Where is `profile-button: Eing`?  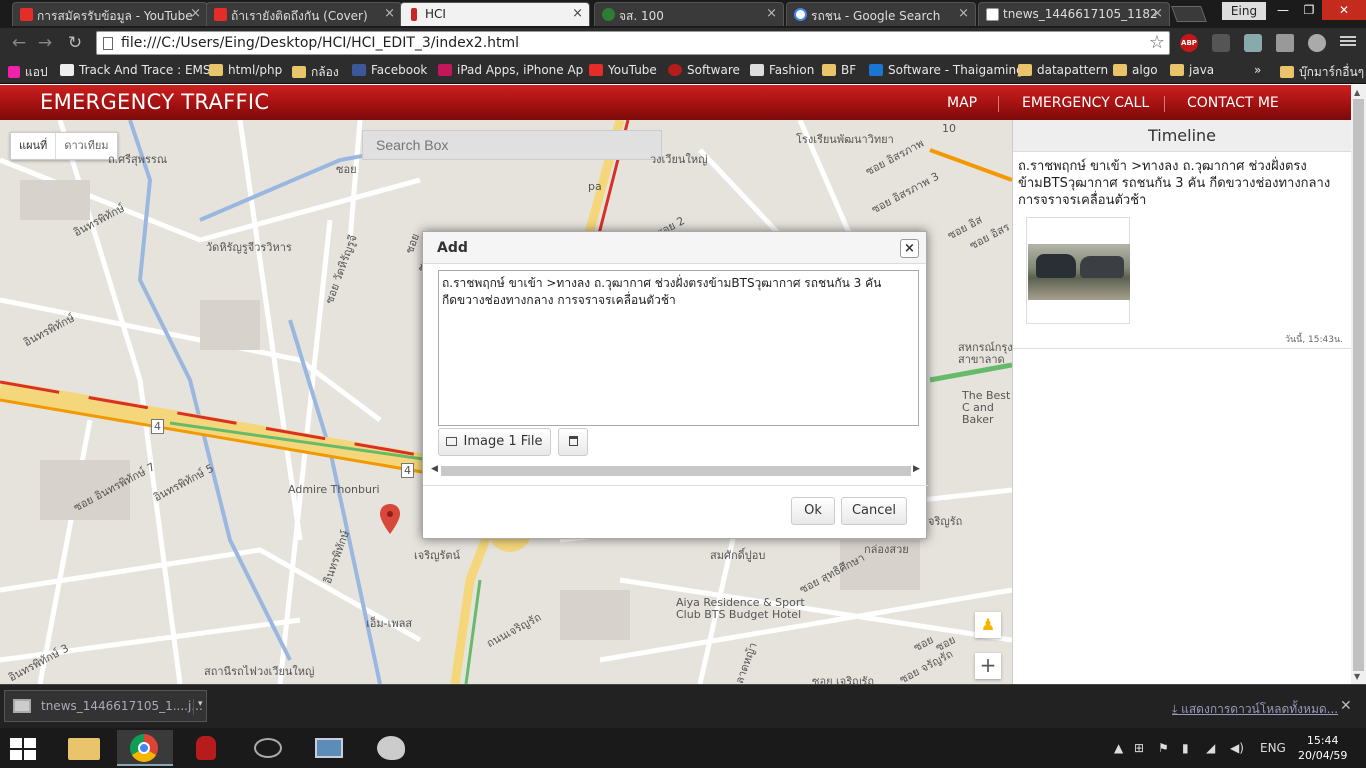
profile-button: Eing is located at coordinates (1244, 11).